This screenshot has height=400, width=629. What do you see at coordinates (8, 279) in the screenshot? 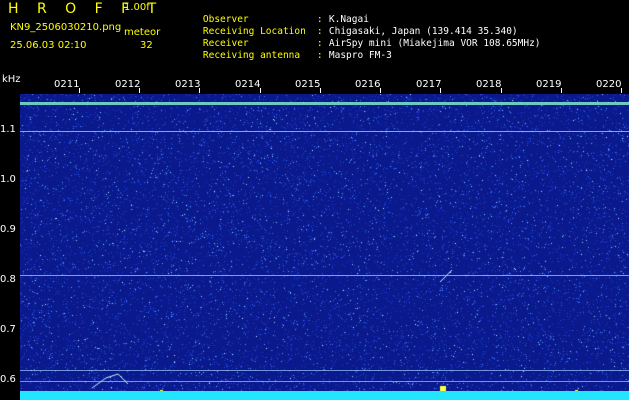
I see `freq-tick-label: 0.8` at bounding box center [8, 279].